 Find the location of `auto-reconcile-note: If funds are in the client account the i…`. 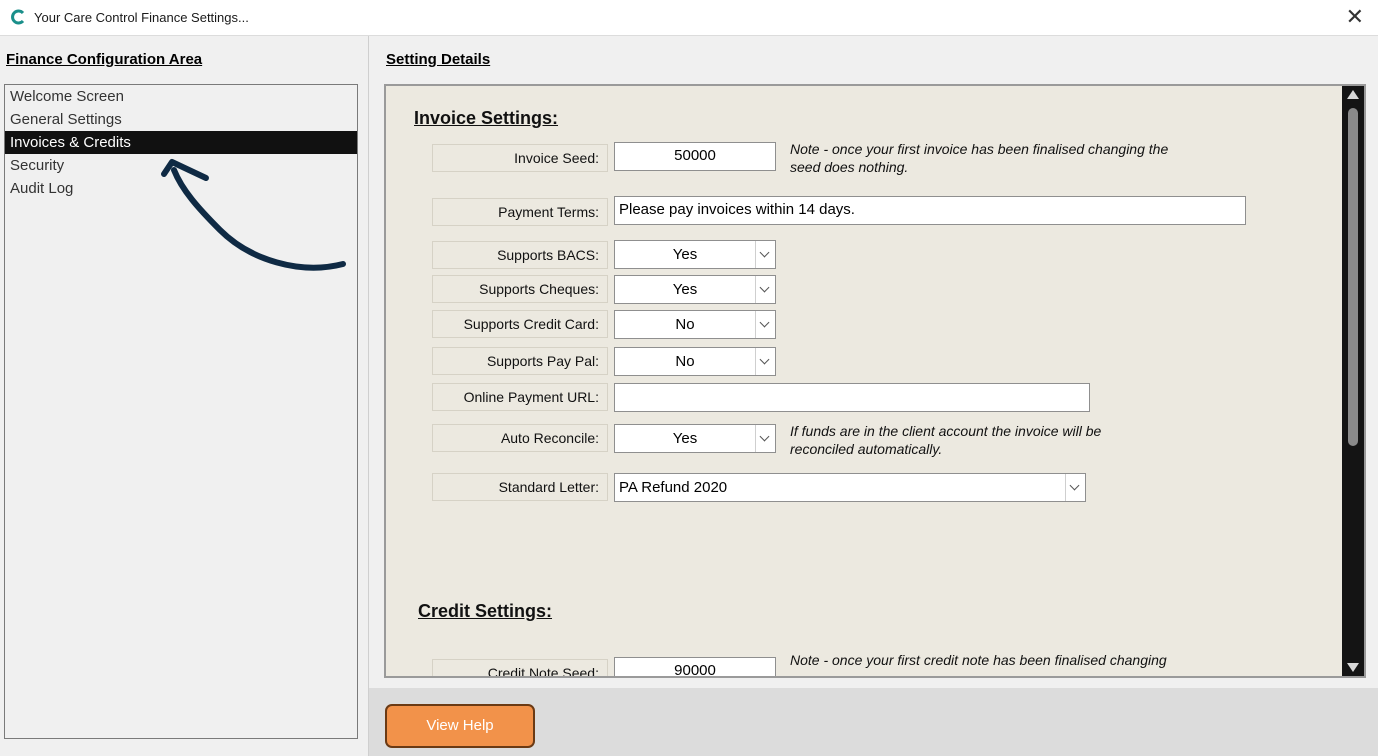

auto-reconcile-note: If funds are in the client account the i… is located at coordinates (945, 440).